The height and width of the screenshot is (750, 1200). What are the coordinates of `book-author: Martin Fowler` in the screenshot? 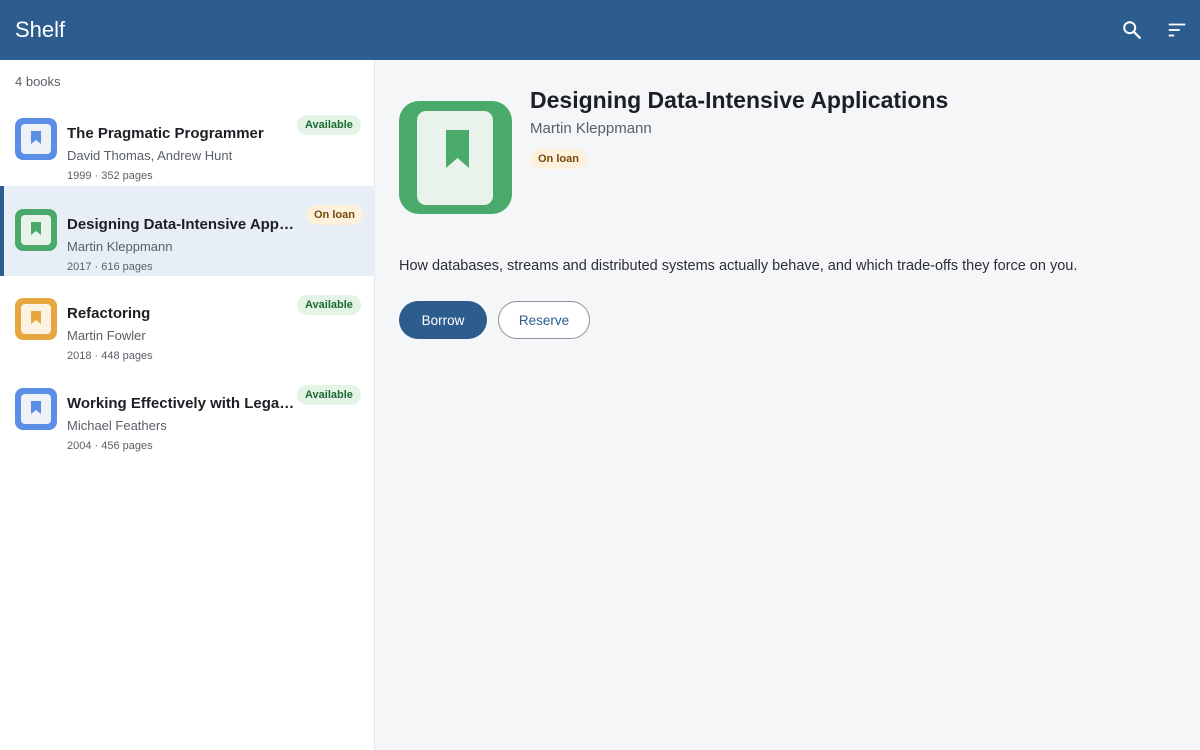 It's located at (106, 335).